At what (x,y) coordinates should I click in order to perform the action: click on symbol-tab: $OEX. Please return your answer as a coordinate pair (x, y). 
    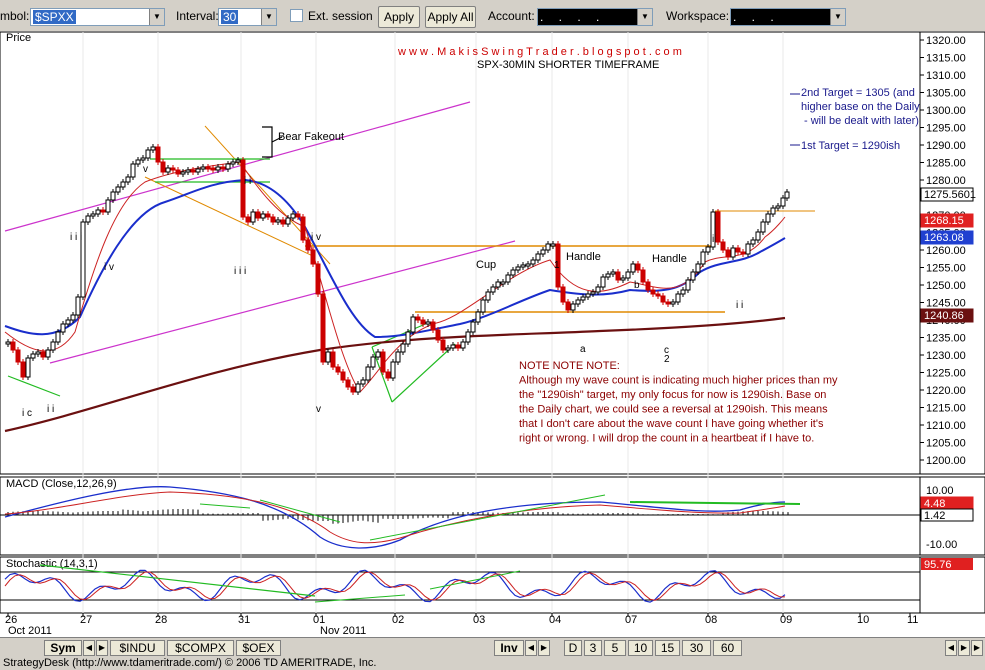
    Looking at the image, I should click on (258, 648).